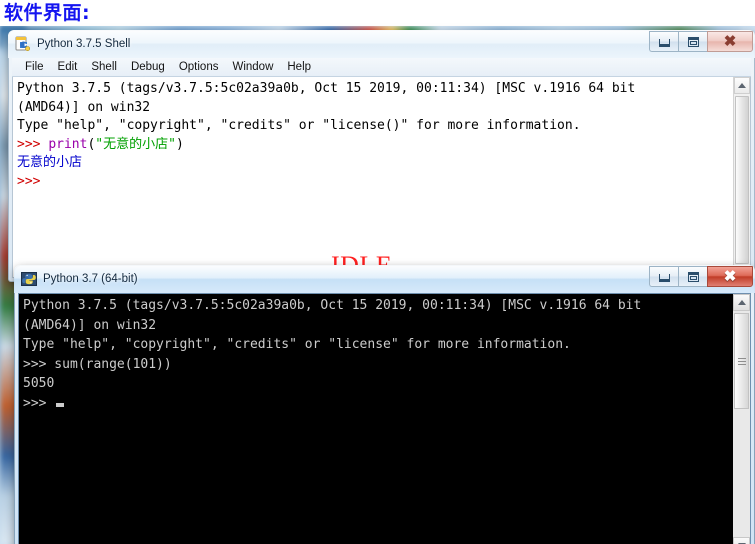 Image resolution: width=755 pixels, height=544 pixels. I want to click on idle-command-function: print, so click(68, 144).